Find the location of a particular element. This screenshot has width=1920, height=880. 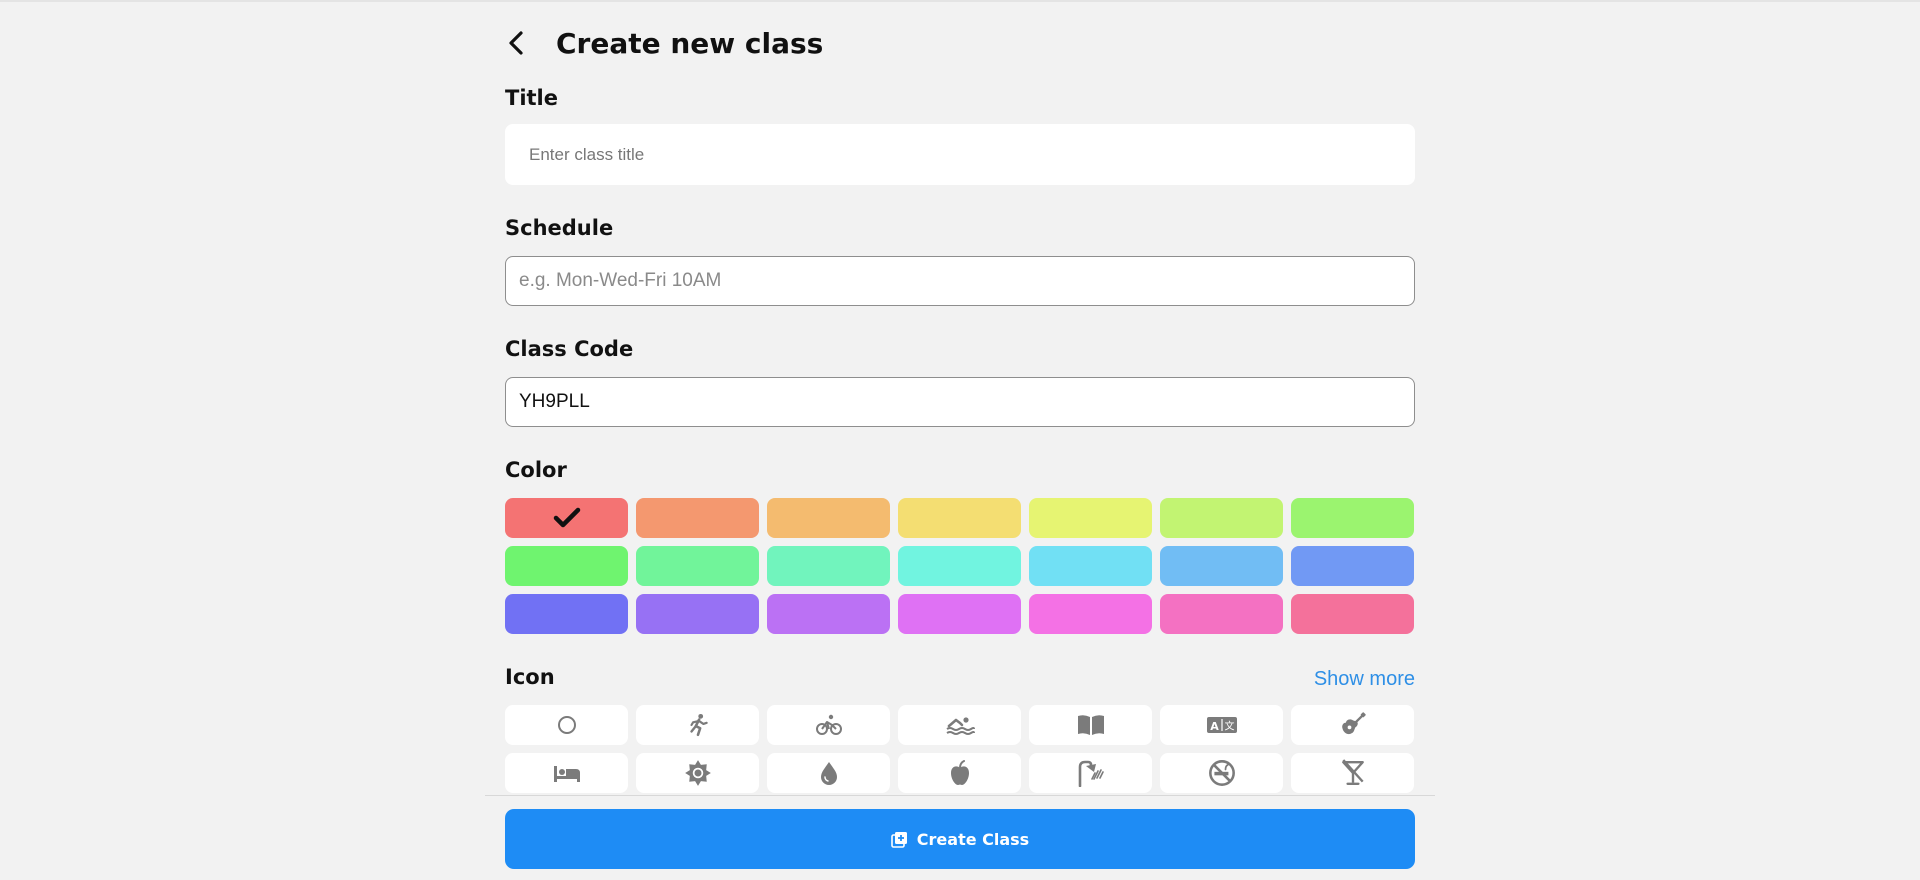

icon-picker: A 文 is located at coordinates (960, 749).